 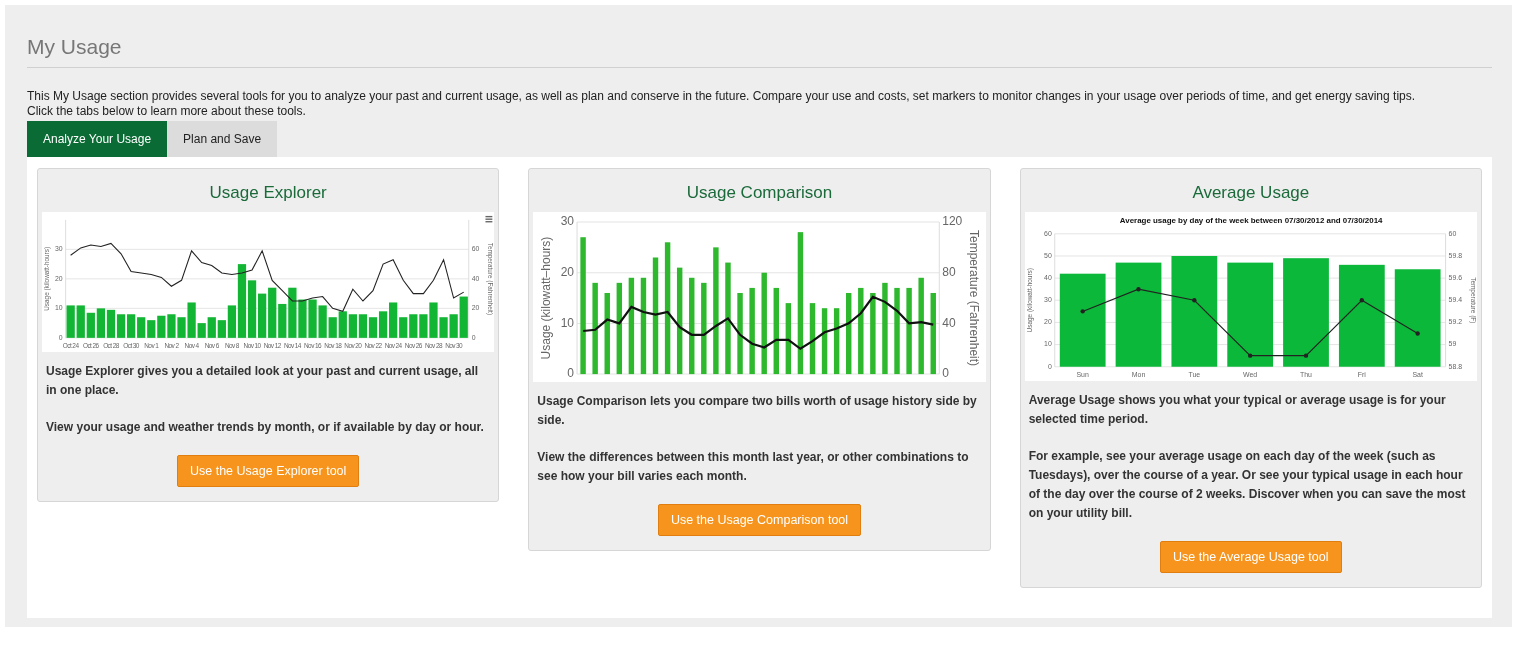 I want to click on card-description: View the differences between this month last year, or other combinations to see how your bill varies each month., so click(x=753, y=467).